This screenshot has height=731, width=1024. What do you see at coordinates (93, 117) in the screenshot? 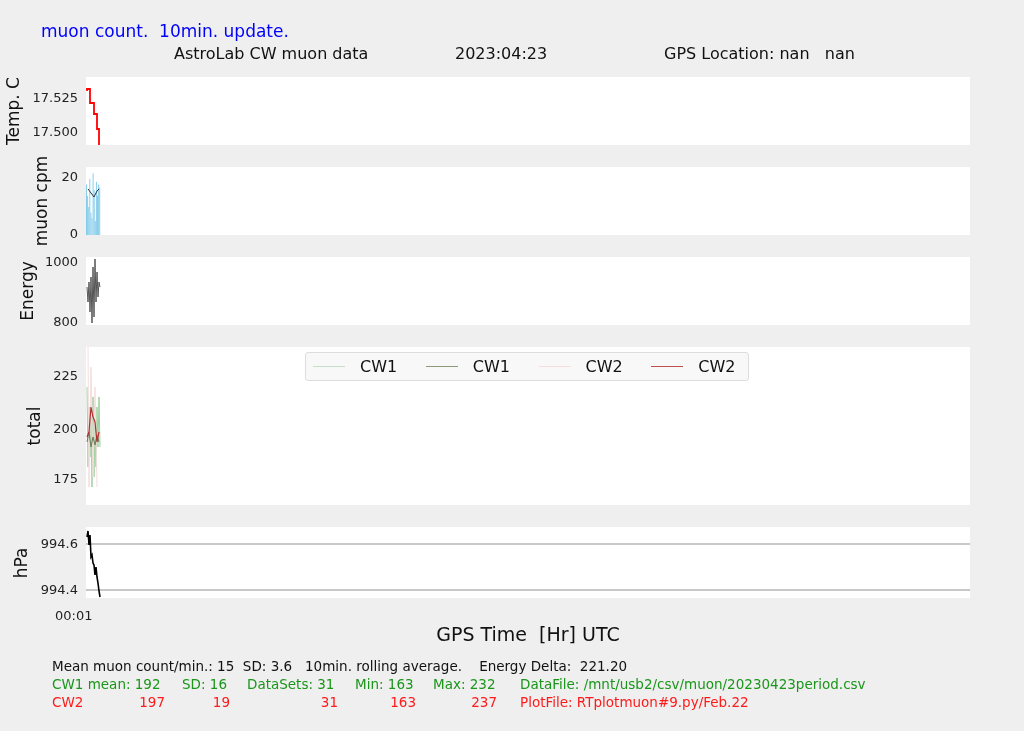
I see `temperature-line` at bounding box center [93, 117].